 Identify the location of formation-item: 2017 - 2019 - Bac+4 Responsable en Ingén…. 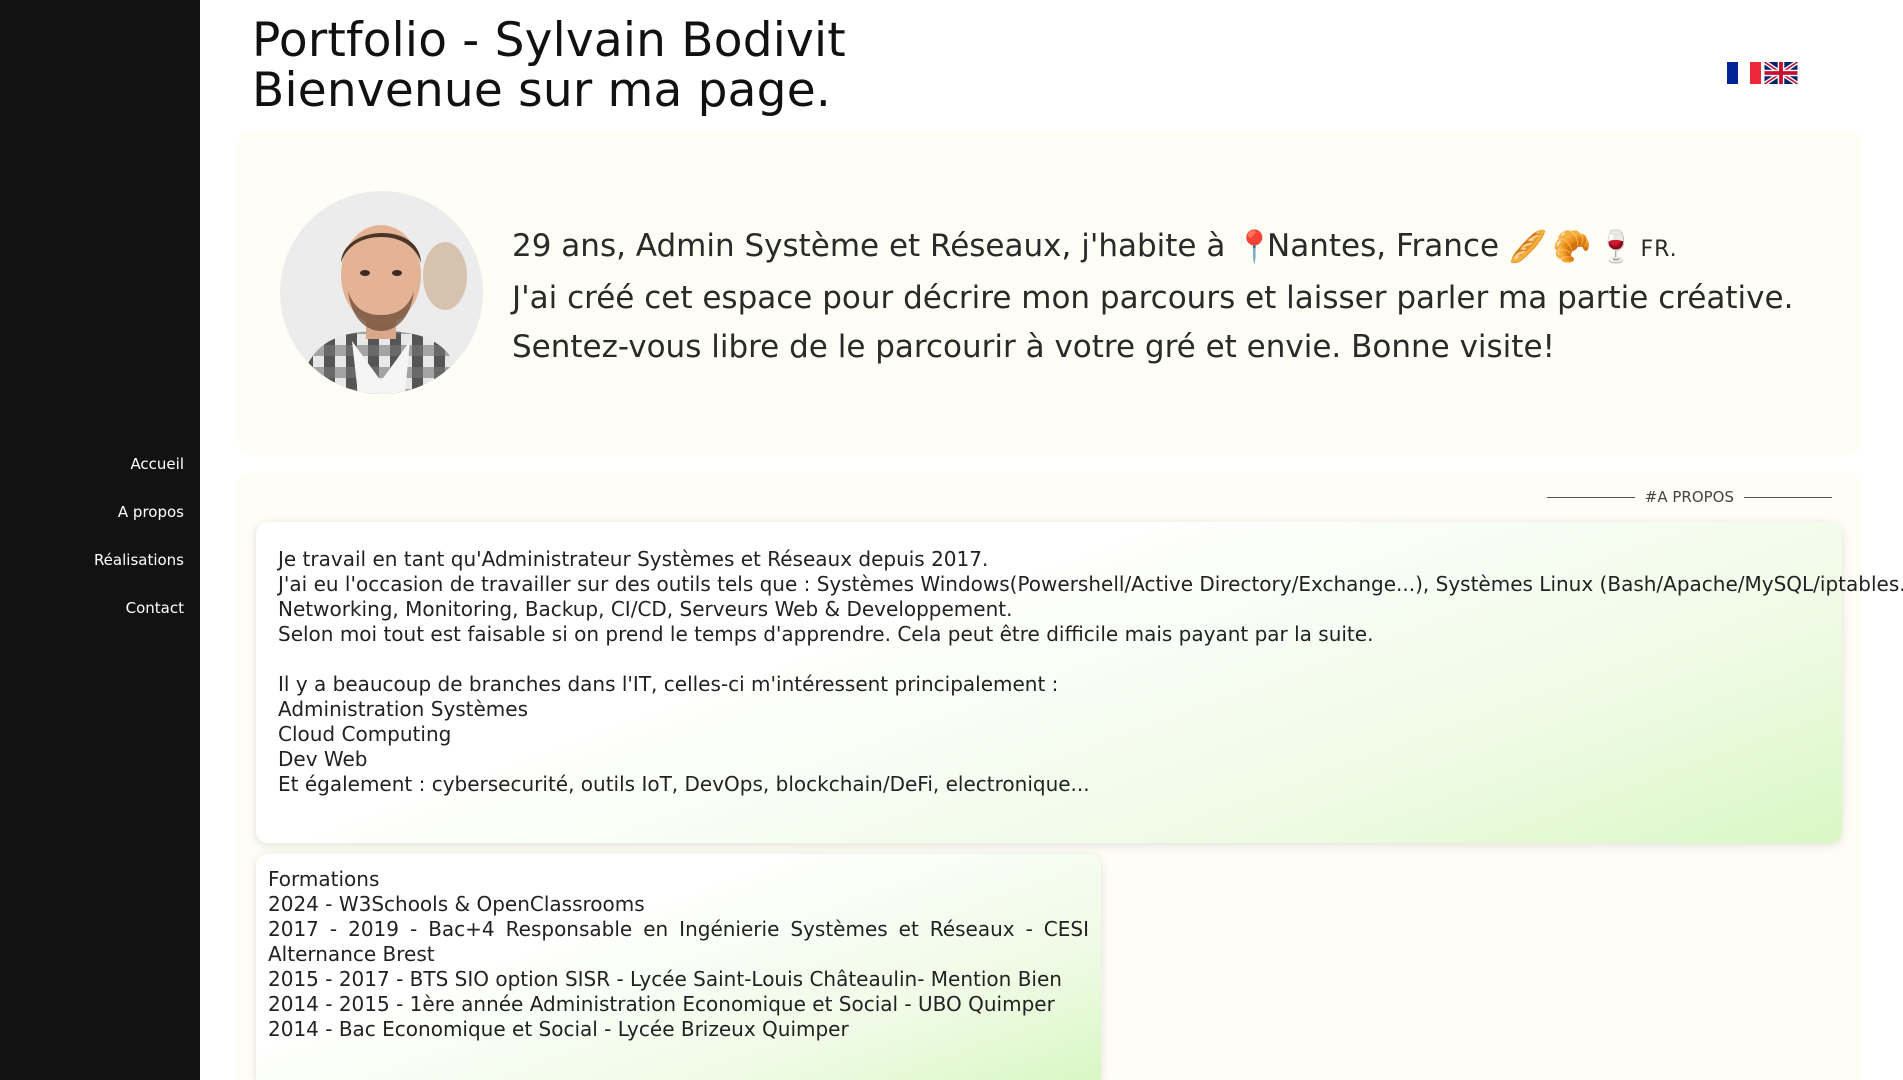
(678, 941).